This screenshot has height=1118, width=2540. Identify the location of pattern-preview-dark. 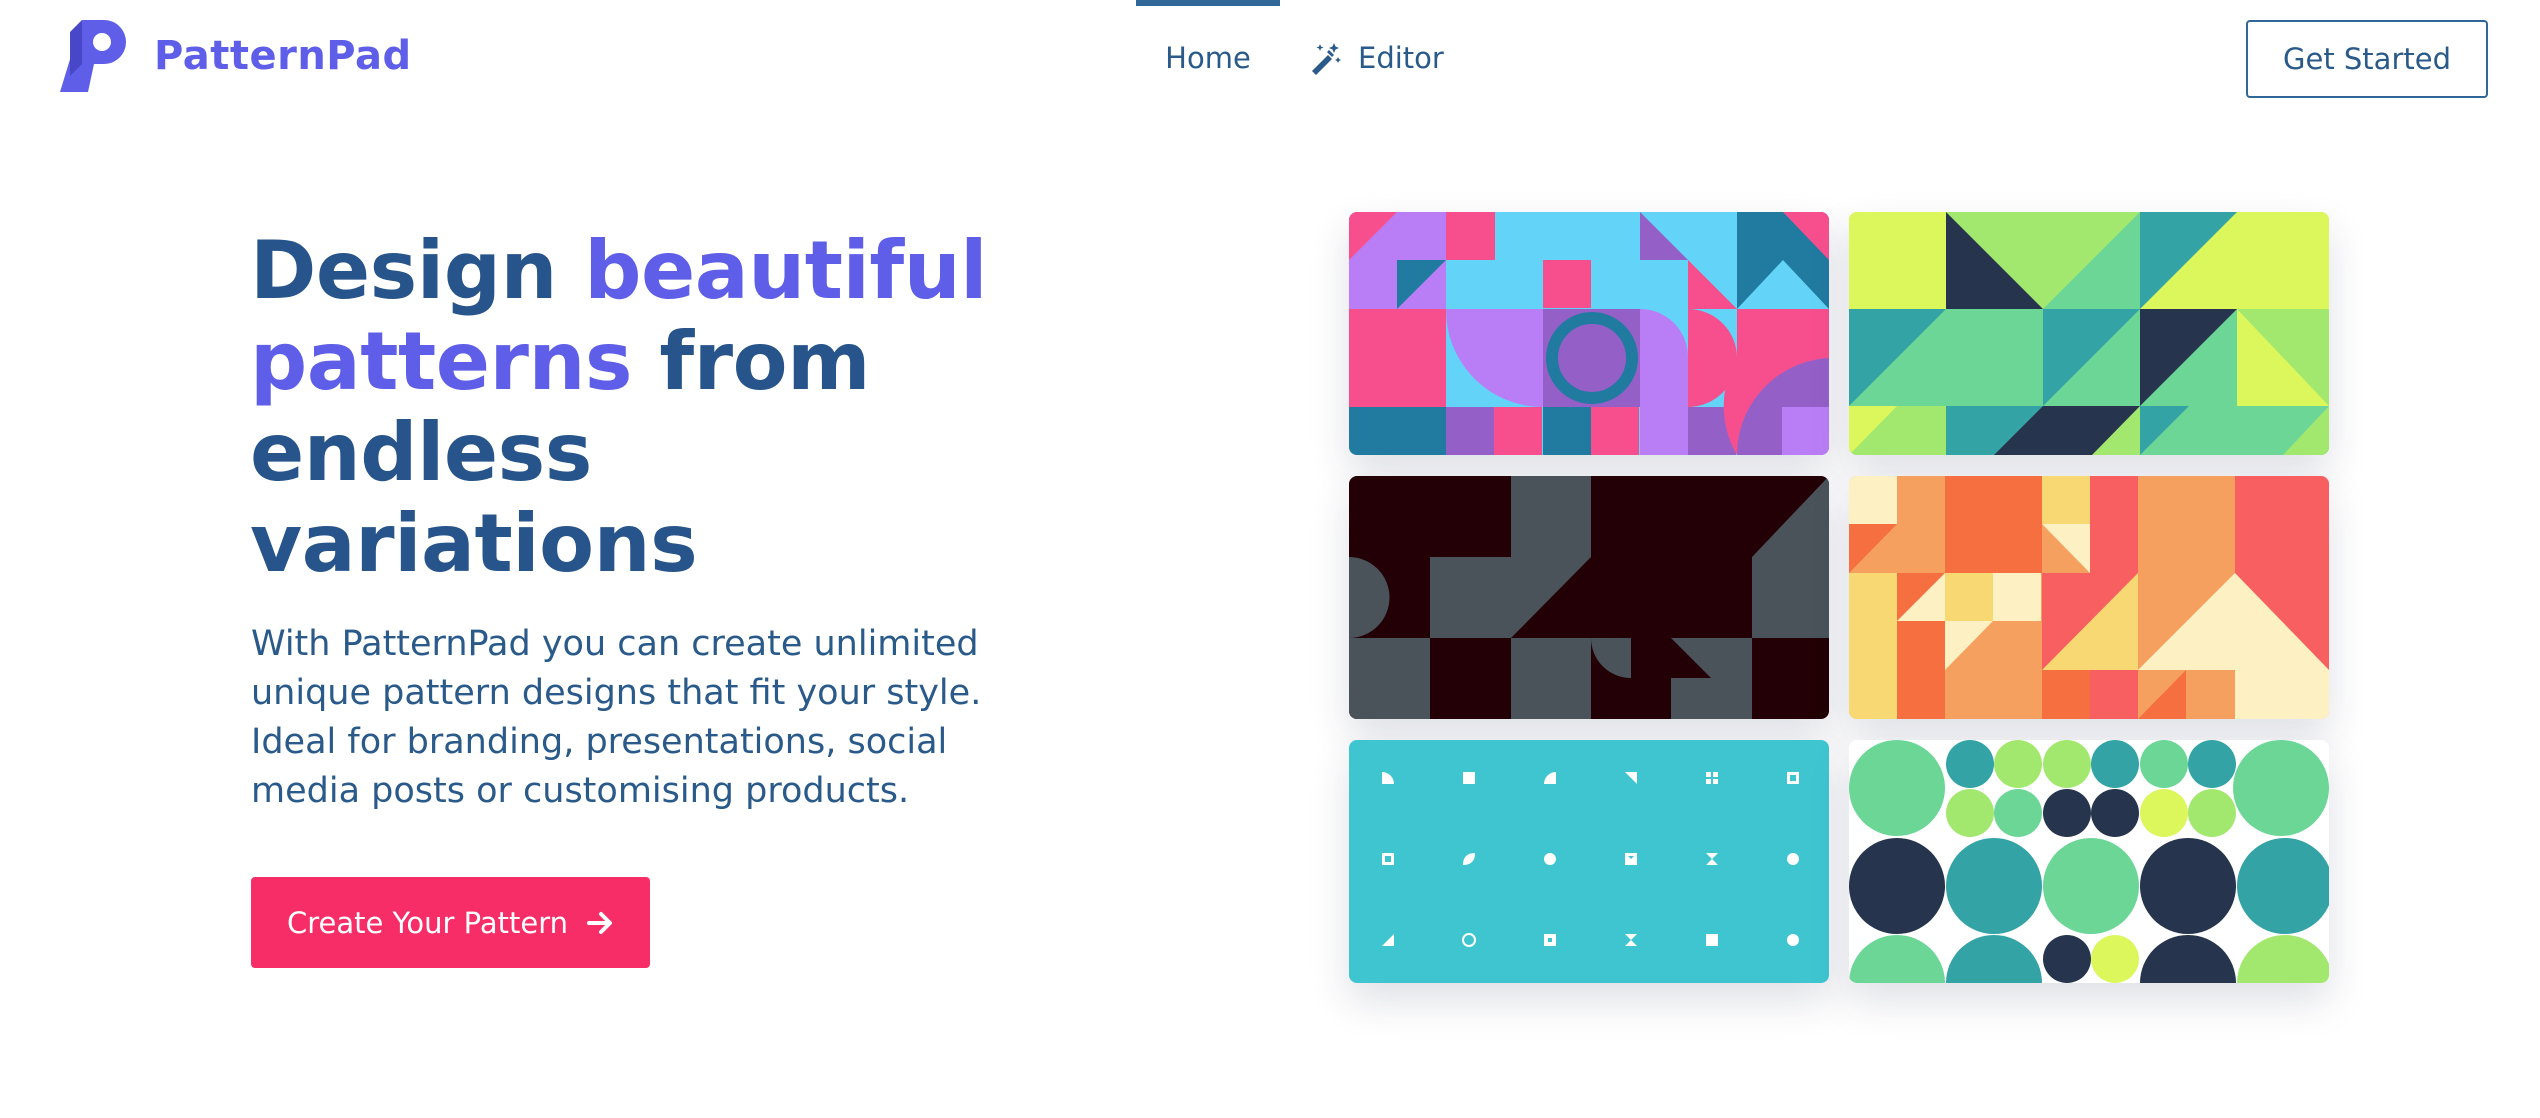
(1589, 597).